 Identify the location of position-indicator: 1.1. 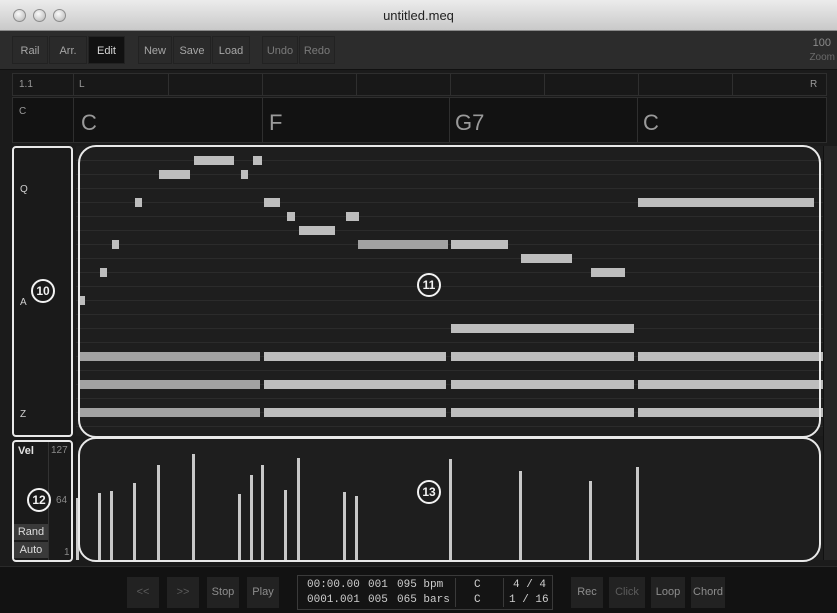
(26, 84).